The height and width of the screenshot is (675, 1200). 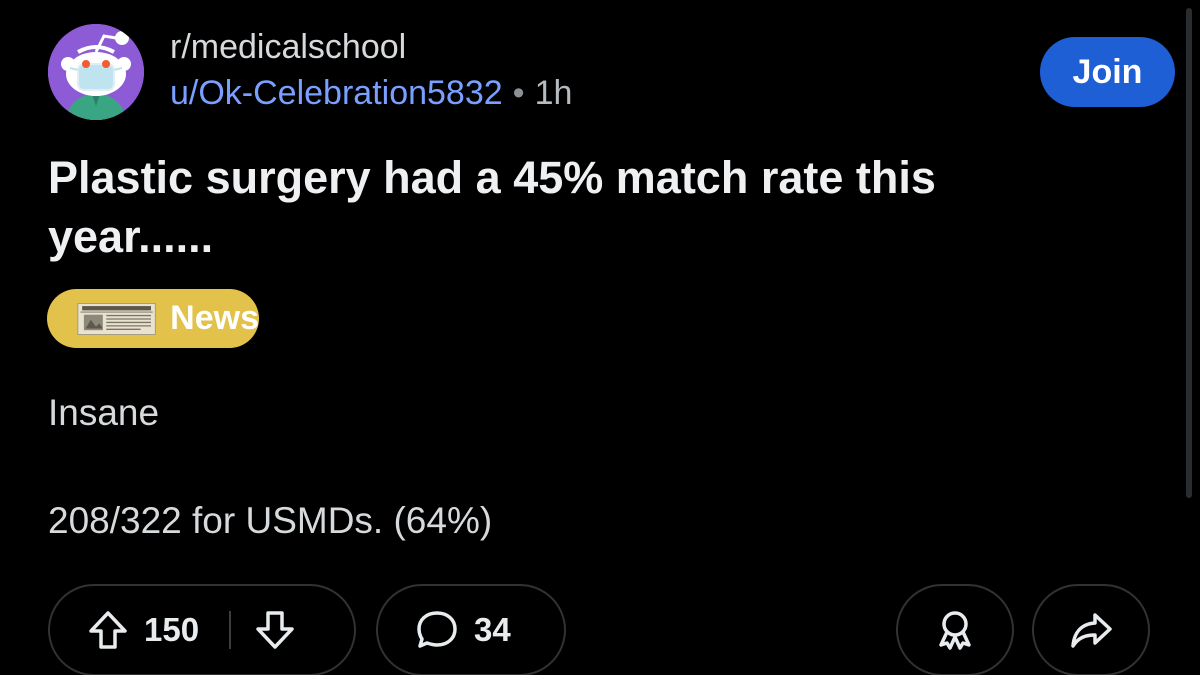 I want to click on newspaper-icon, so click(x=116, y=318).